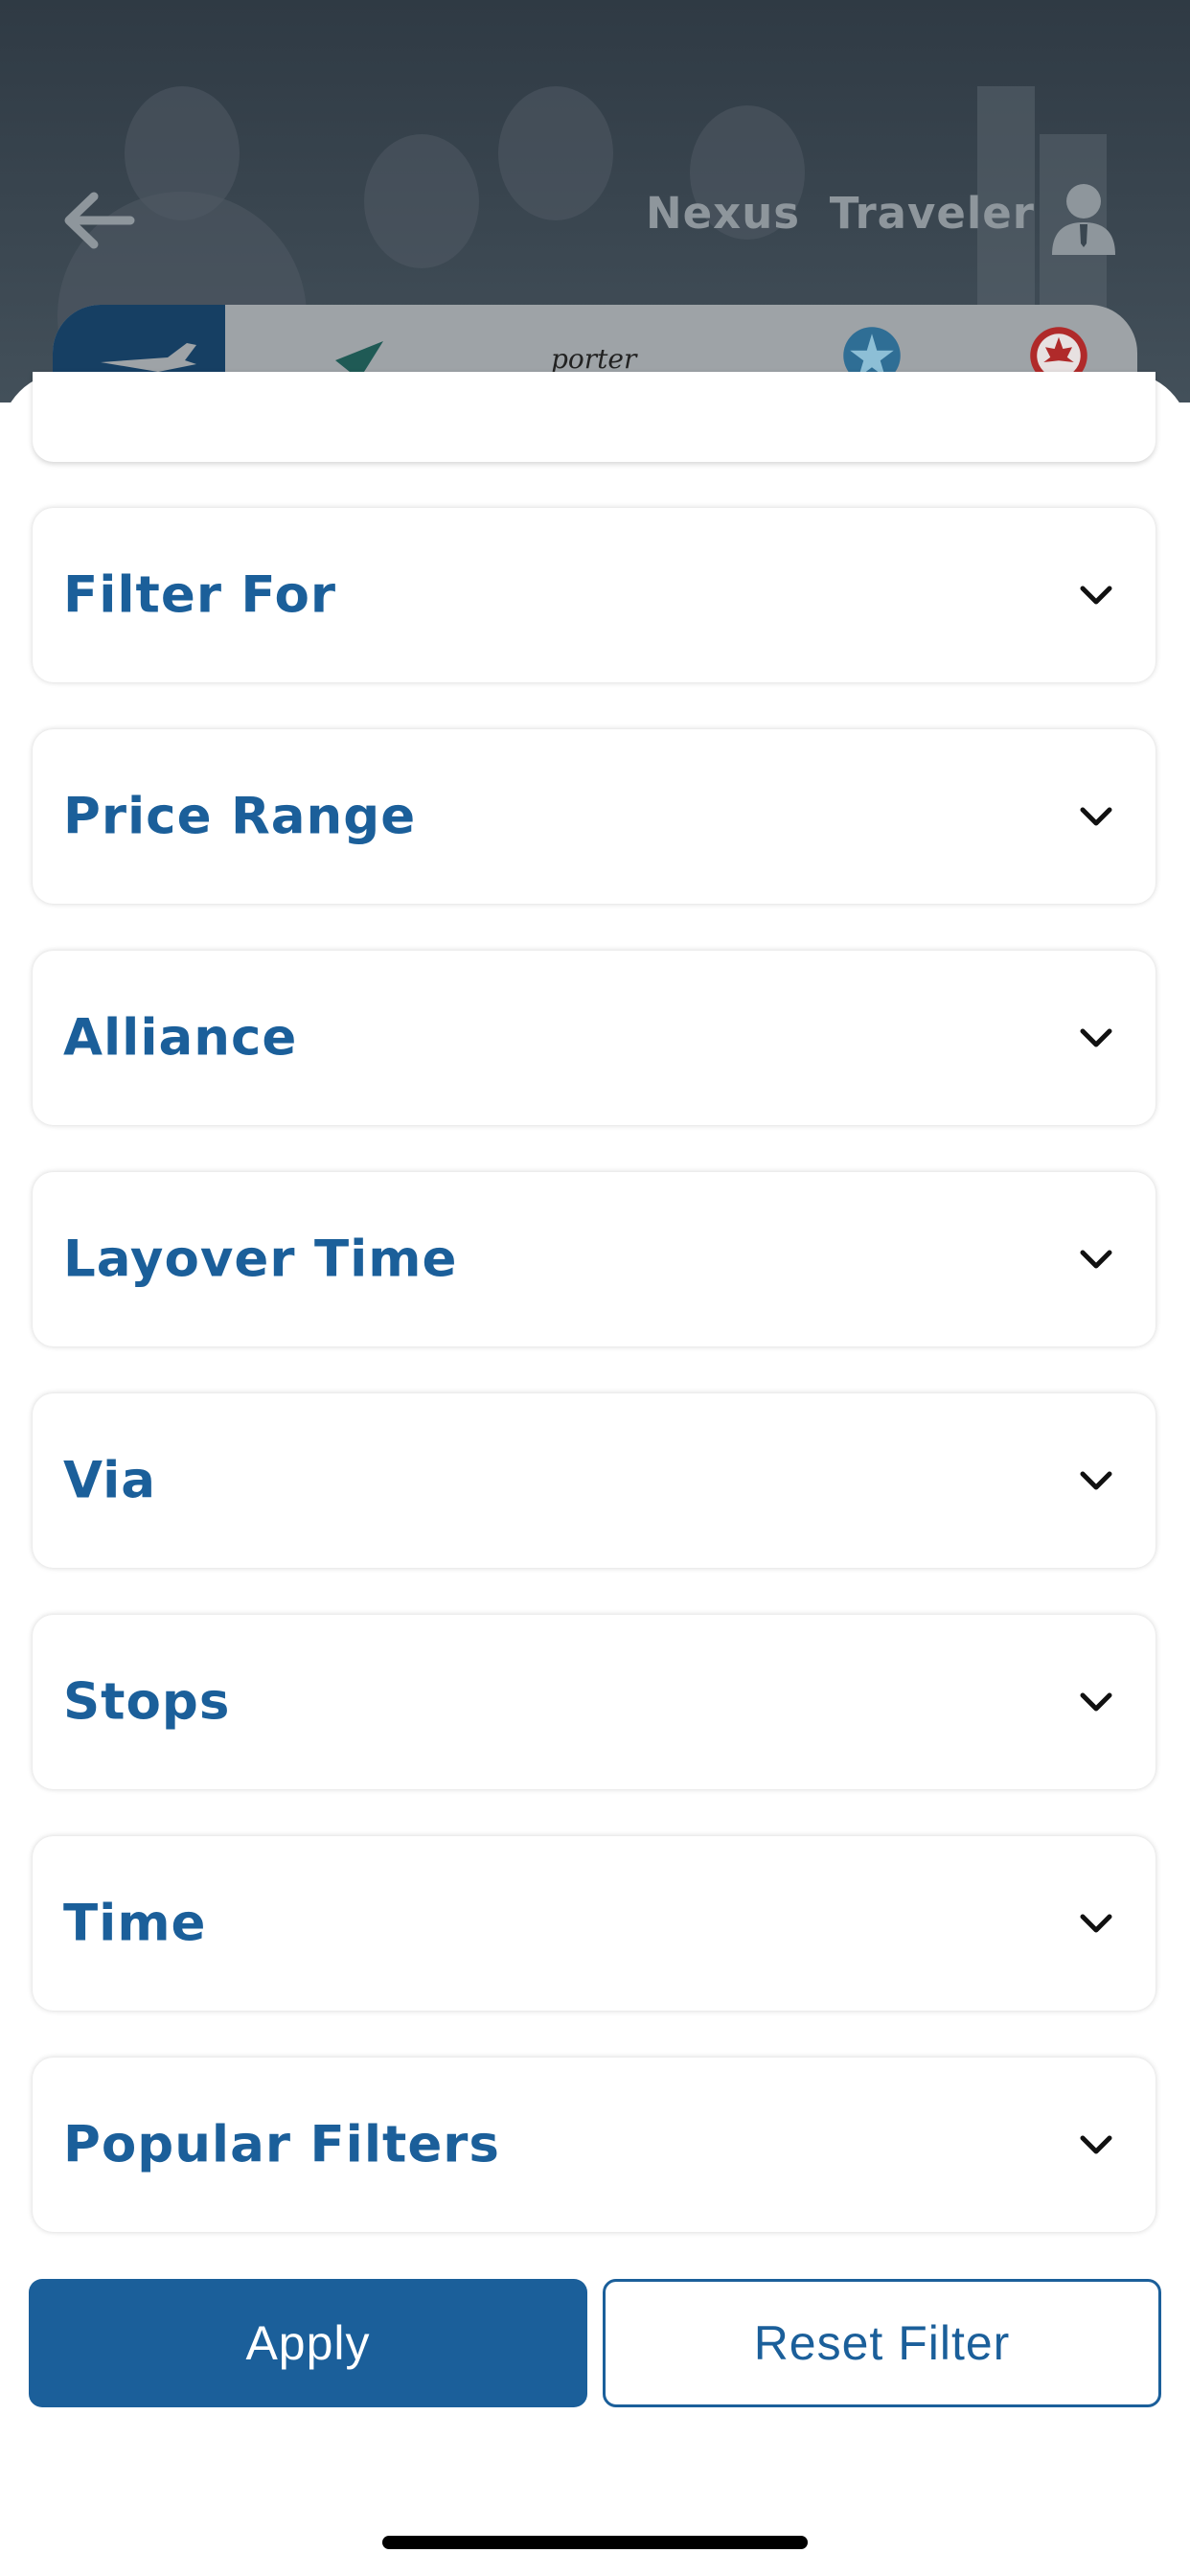 This screenshot has width=1190, height=2576. Describe the element at coordinates (595, 2542) in the screenshot. I see `home-indicator` at that location.